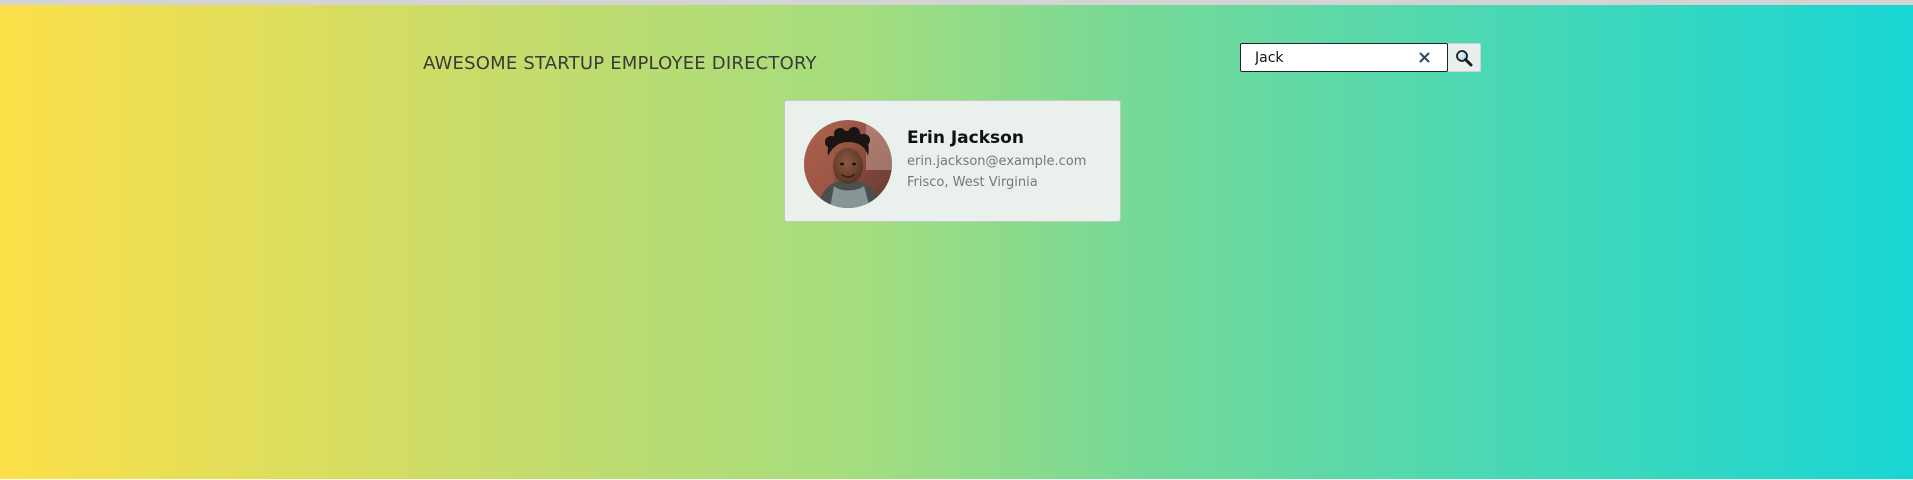  I want to click on page-title: AWESOME STARTUP EMPLOYEE DIRECTORY, so click(620, 63).